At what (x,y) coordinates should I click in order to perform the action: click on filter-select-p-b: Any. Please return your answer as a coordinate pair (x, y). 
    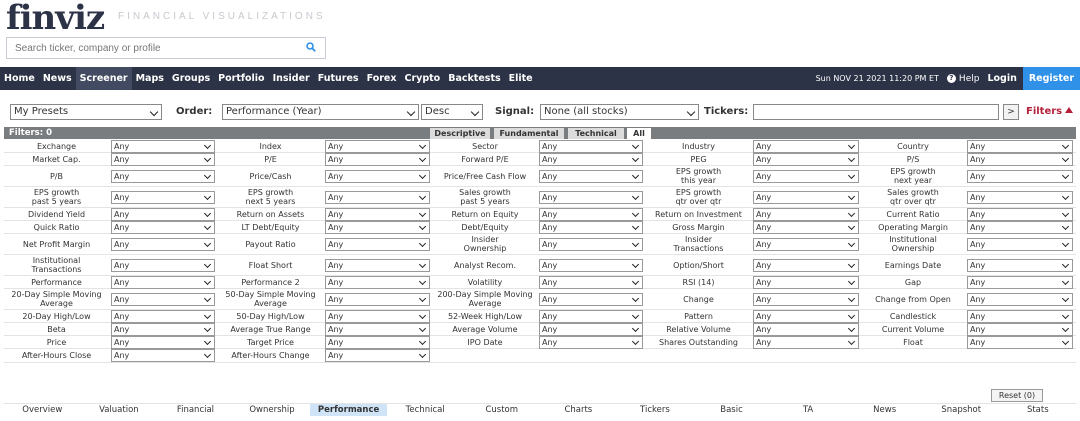
    Looking at the image, I should click on (163, 176).